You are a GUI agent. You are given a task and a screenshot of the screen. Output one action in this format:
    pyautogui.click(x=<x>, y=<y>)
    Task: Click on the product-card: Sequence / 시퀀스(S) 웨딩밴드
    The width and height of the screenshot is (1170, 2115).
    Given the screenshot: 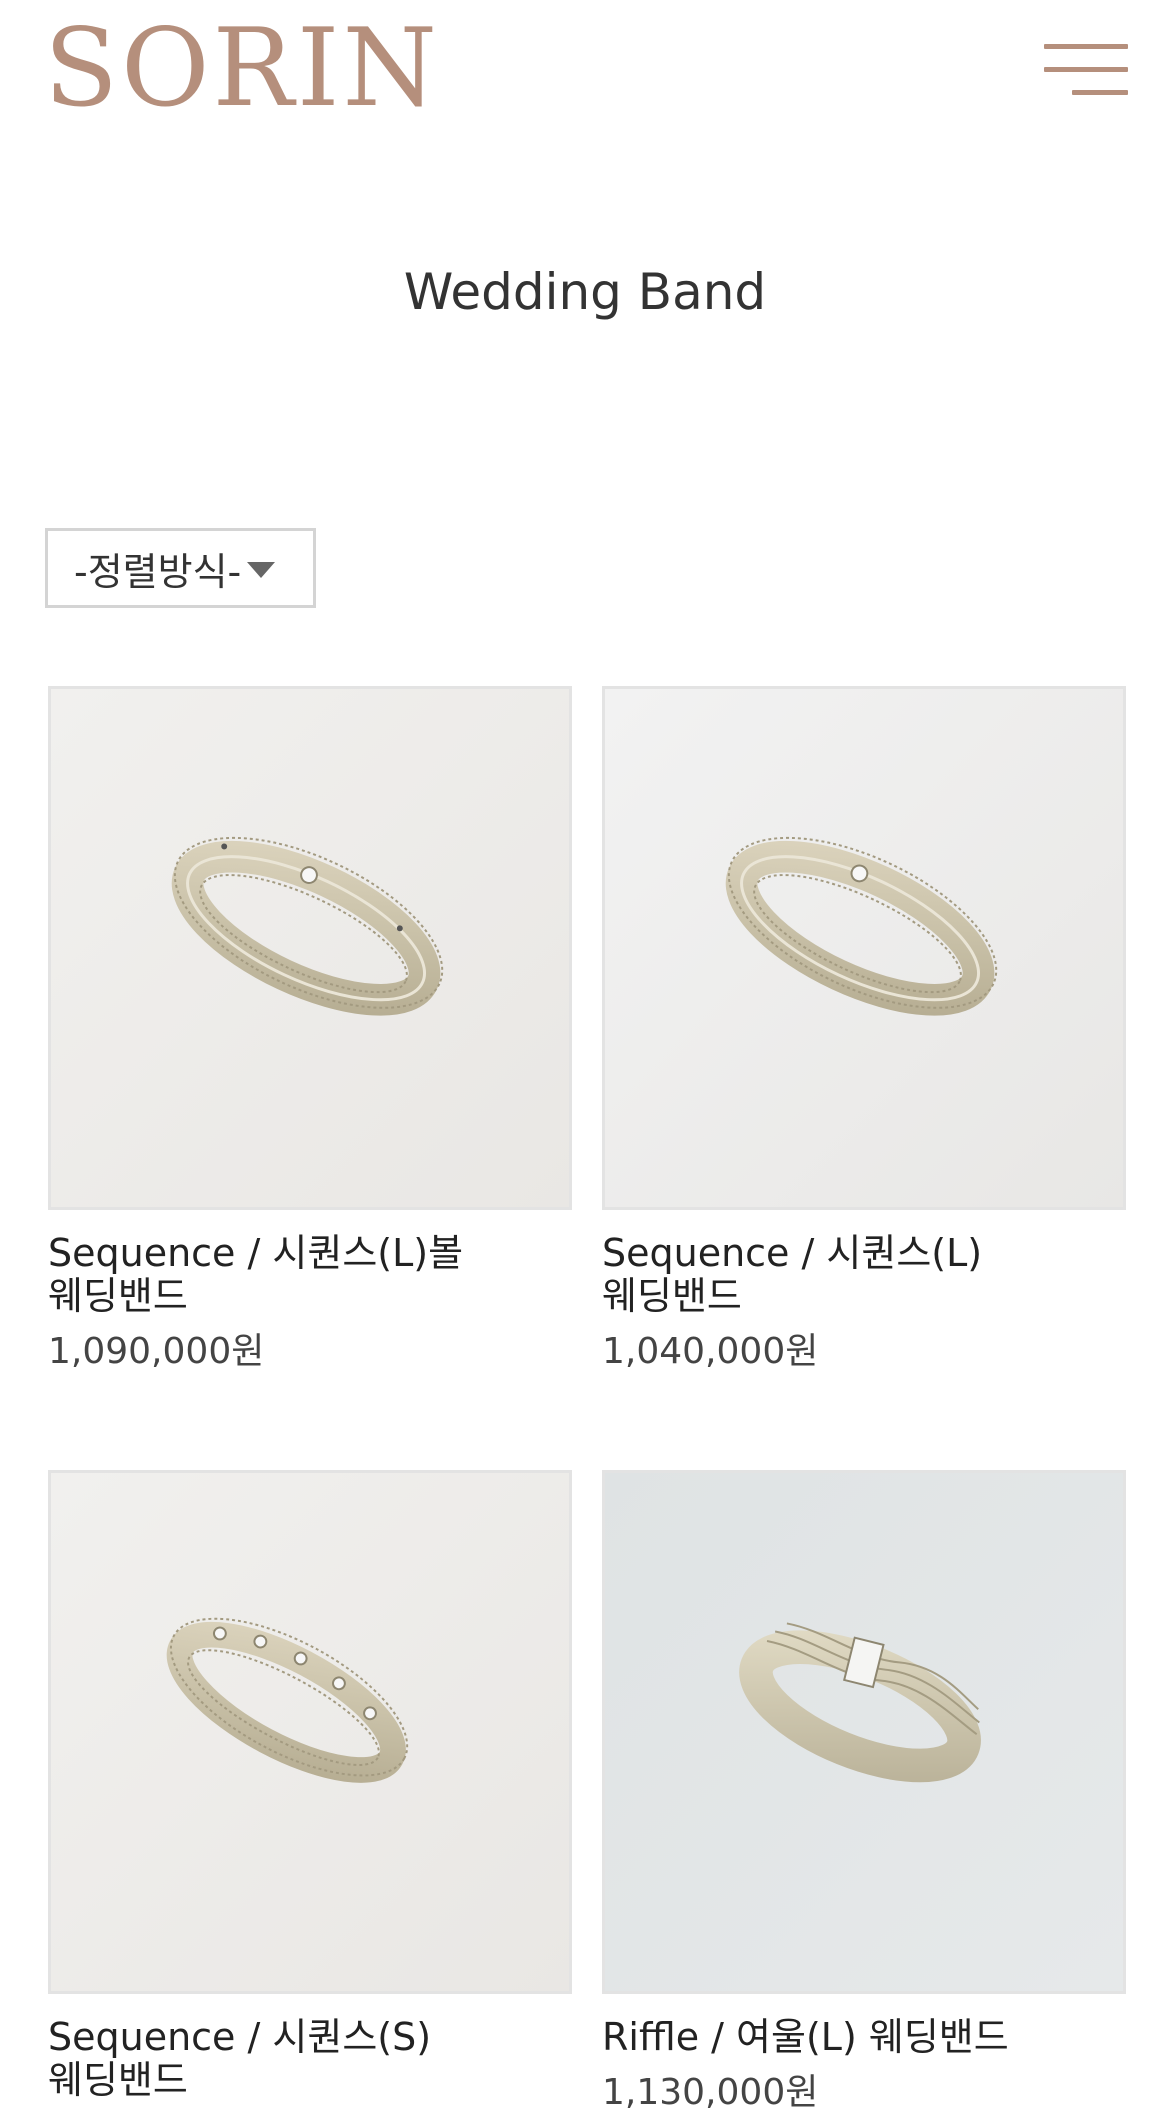 What is the action you would take?
    pyautogui.click(x=310, y=1792)
    